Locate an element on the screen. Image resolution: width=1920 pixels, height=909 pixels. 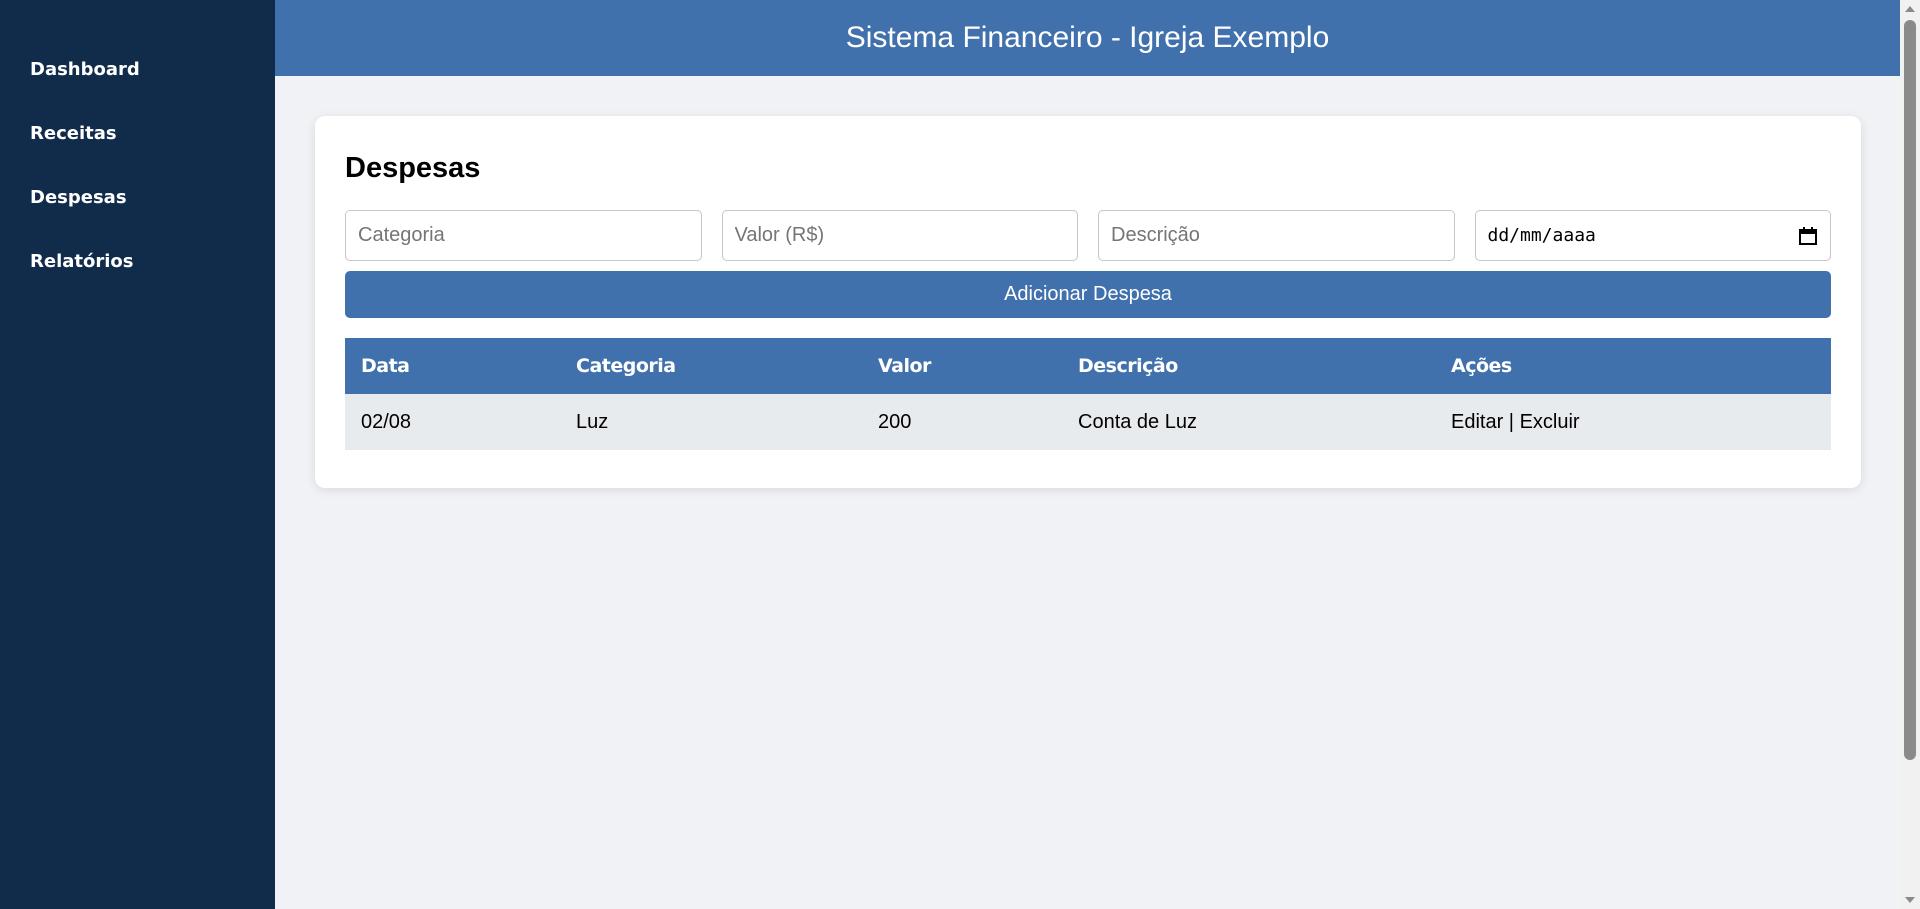
sidebar-item-dashboard: Dashboard is located at coordinates (137, 82).